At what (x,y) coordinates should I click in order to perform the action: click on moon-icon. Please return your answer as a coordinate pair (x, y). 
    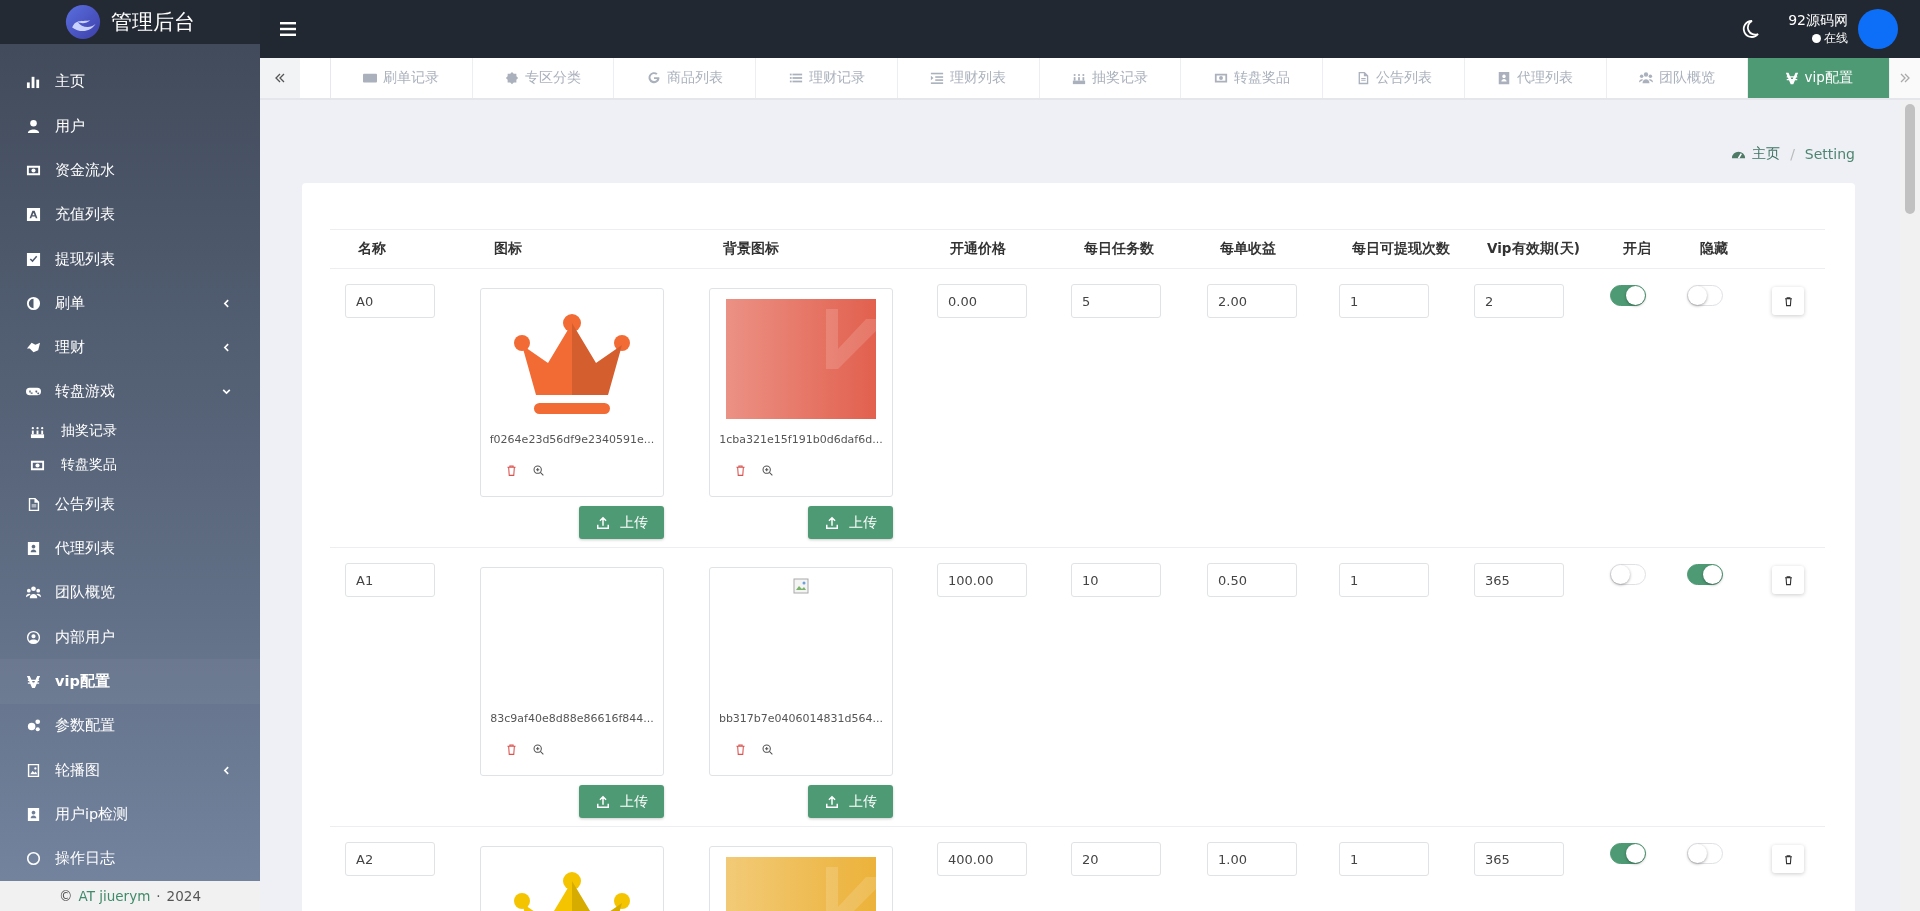
    Looking at the image, I should click on (1750, 29).